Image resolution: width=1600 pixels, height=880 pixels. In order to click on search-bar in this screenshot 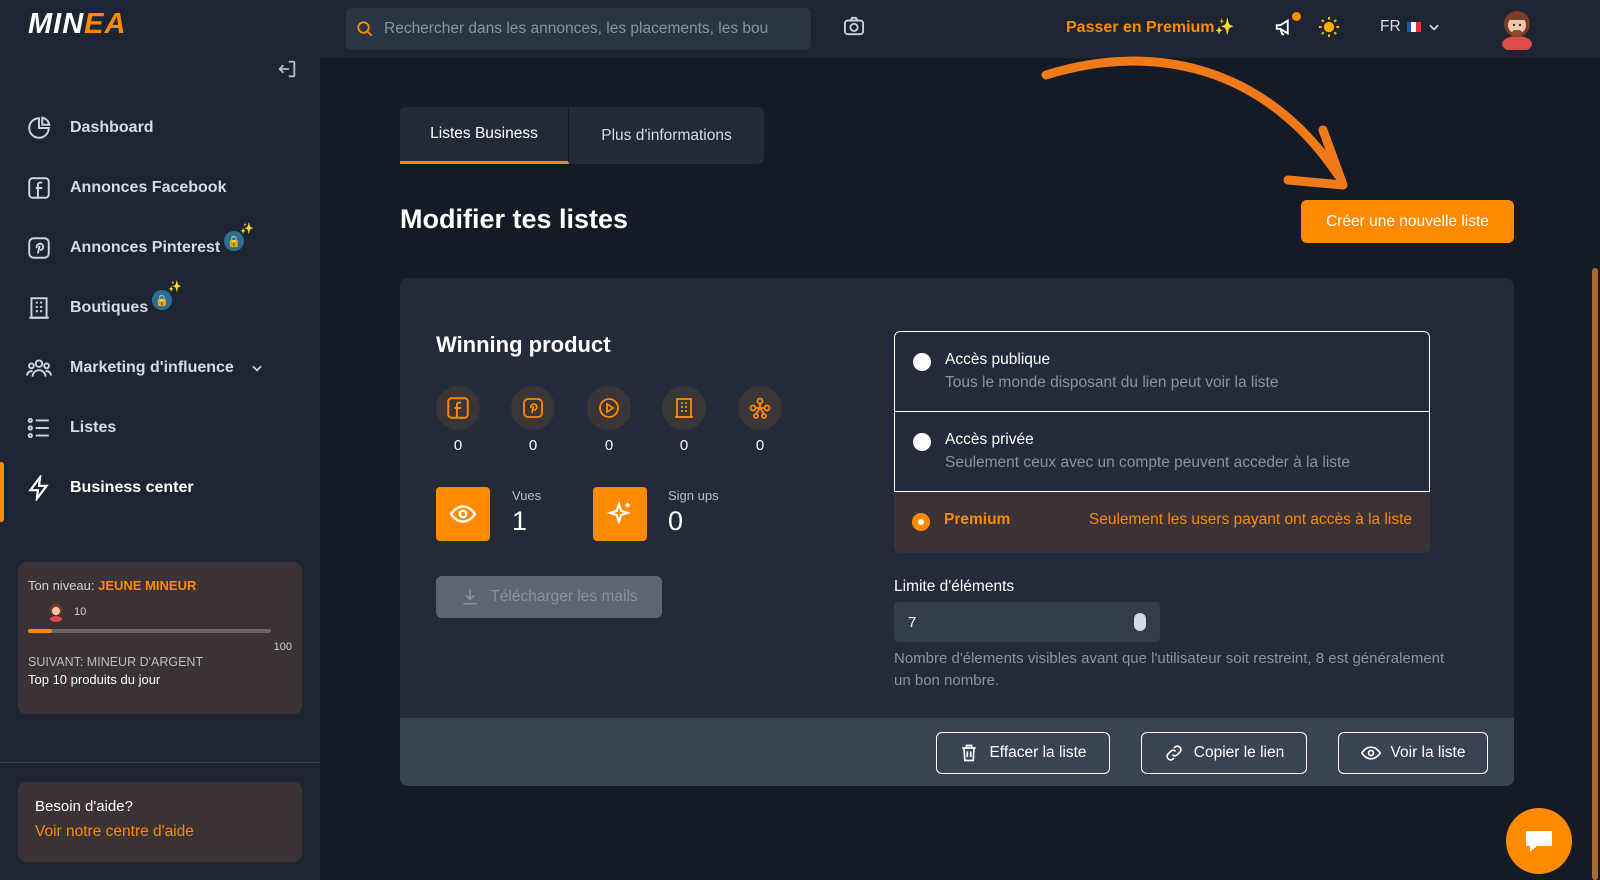, I will do `click(578, 29)`.